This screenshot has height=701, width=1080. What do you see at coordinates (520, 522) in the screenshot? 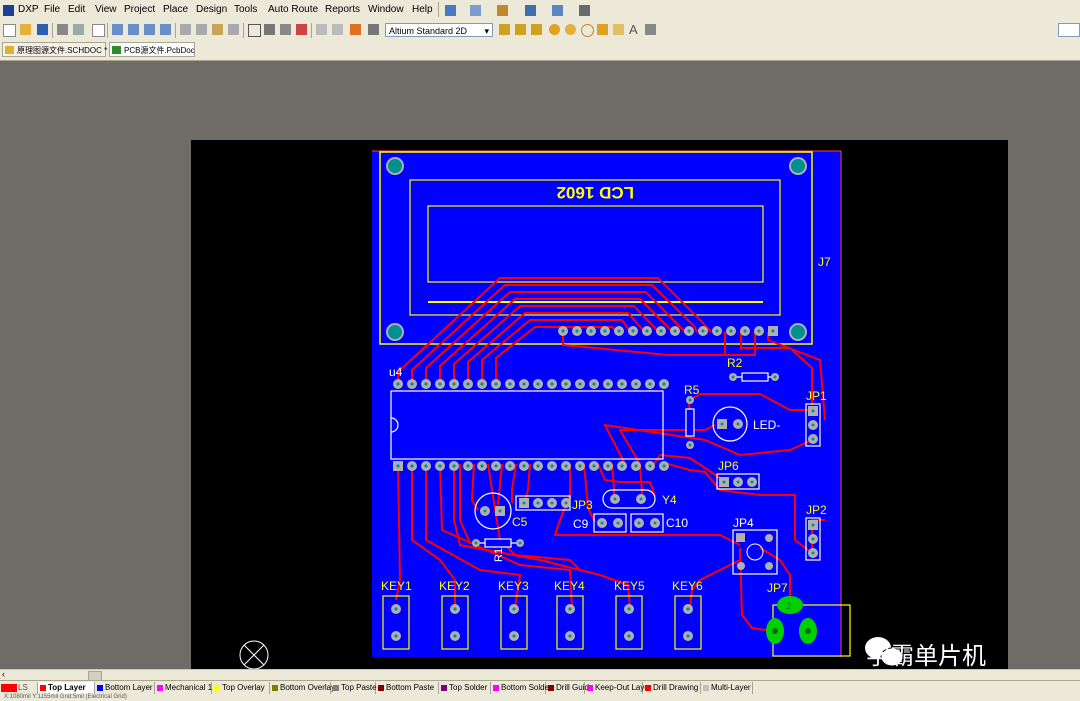
I see `c5-label: C5` at bounding box center [520, 522].